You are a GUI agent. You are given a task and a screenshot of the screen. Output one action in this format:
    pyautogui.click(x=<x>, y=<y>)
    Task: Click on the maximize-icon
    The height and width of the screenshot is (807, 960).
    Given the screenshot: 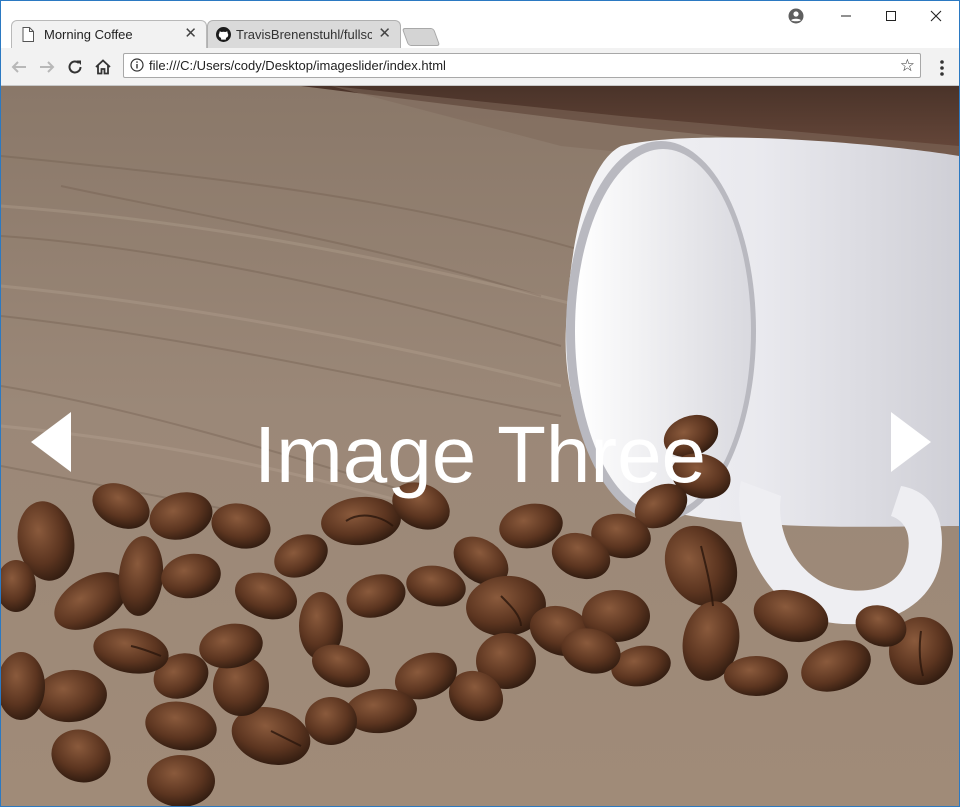 What is the action you would take?
    pyautogui.click(x=891, y=16)
    